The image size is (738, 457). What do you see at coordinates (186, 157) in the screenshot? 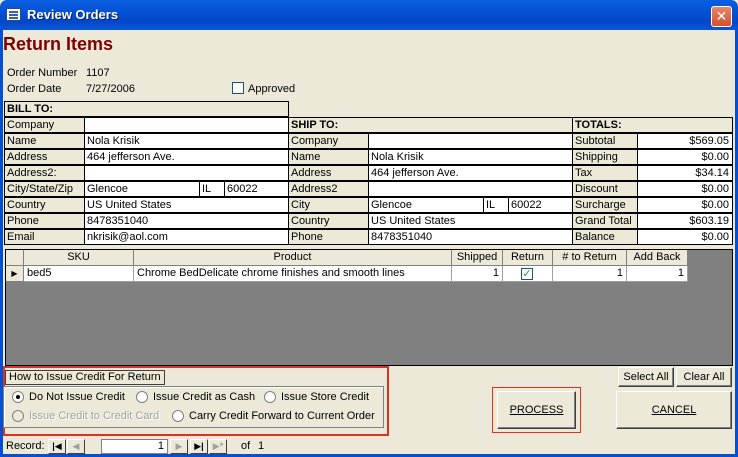
I see `bill-address-field: 464 jefferson Ave.` at bounding box center [186, 157].